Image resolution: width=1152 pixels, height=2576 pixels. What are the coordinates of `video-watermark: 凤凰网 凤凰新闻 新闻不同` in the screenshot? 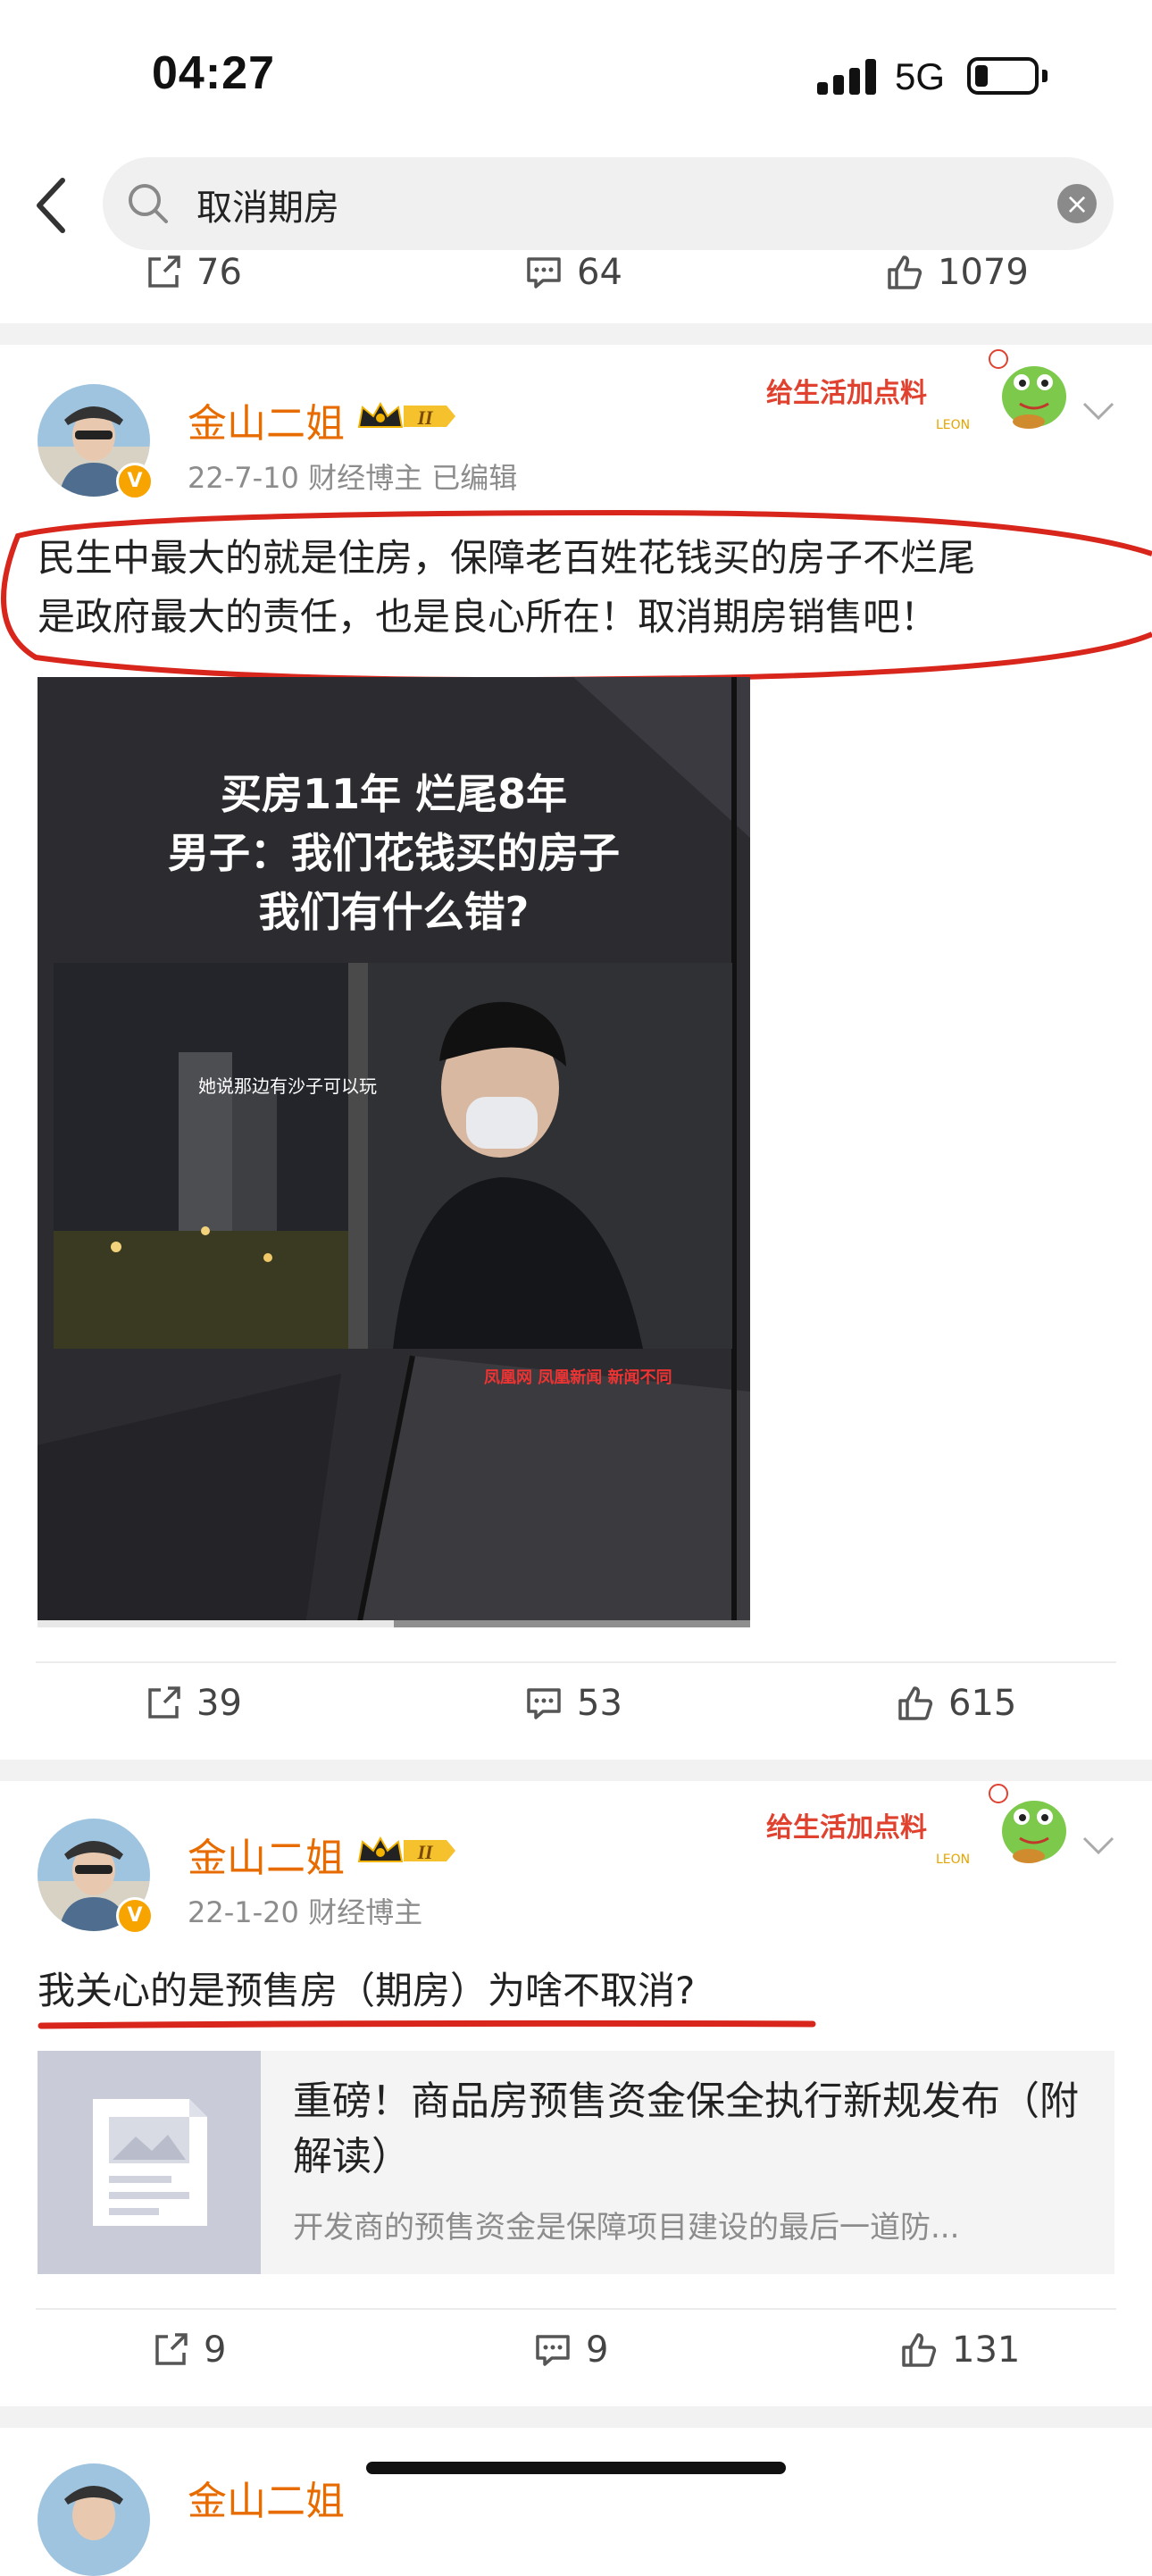 It's located at (578, 1377).